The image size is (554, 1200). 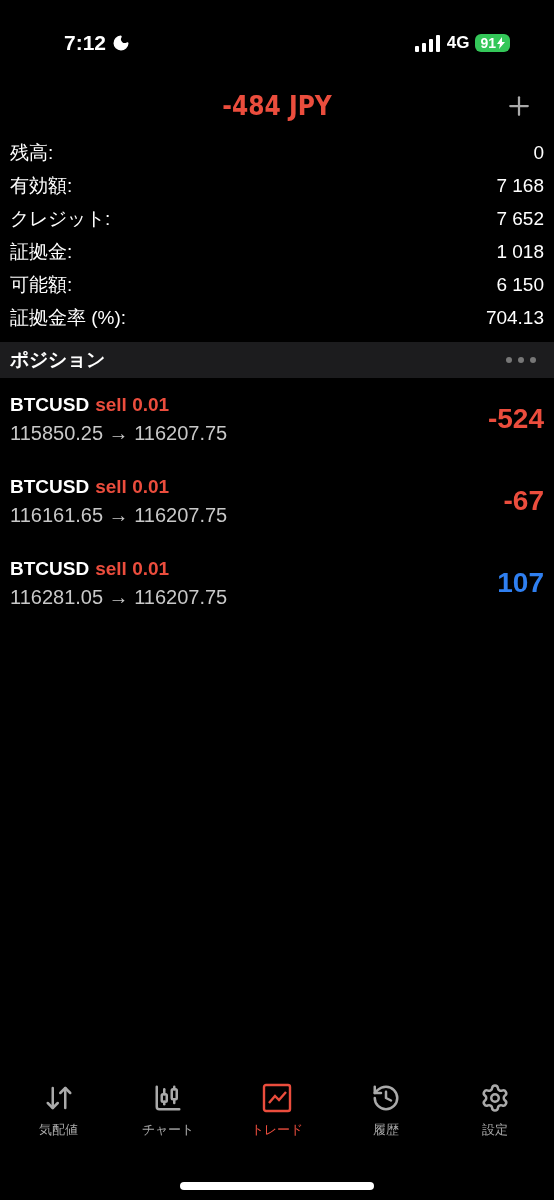 I want to click on account-label: 残高:, so click(x=32, y=152).